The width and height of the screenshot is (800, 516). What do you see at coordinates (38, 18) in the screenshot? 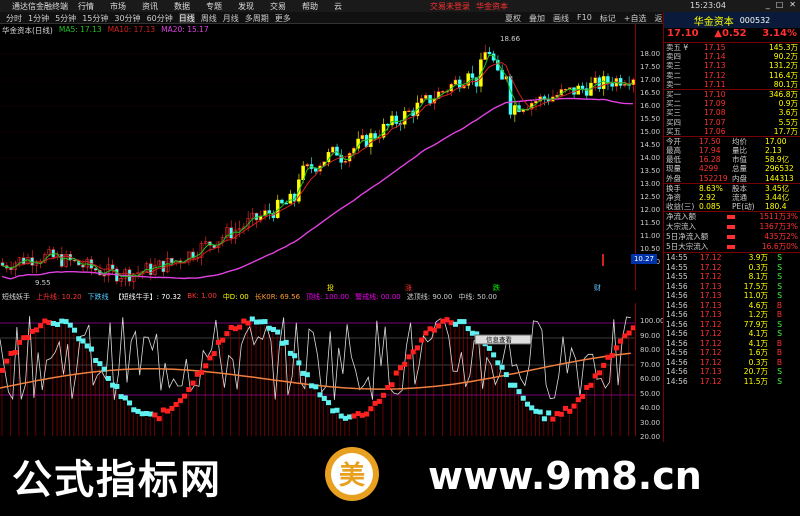
I see `tab-period: 1分钟` at bounding box center [38, 18].